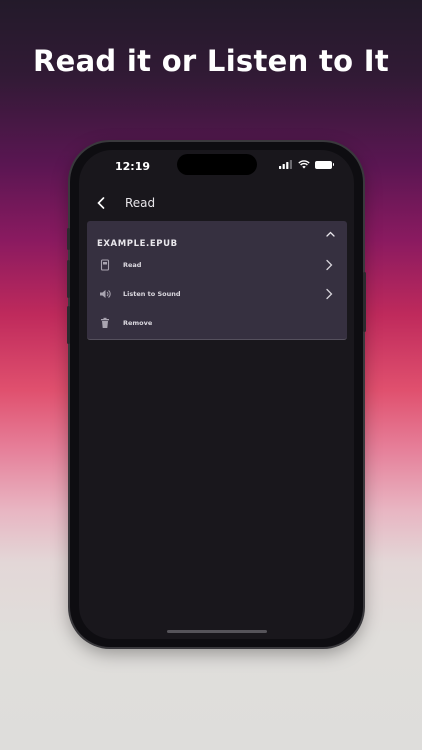 This screenshot has width=422, height=750. I want to click on panel-header: EXAMPLE.EPUB, so click(216, 239).